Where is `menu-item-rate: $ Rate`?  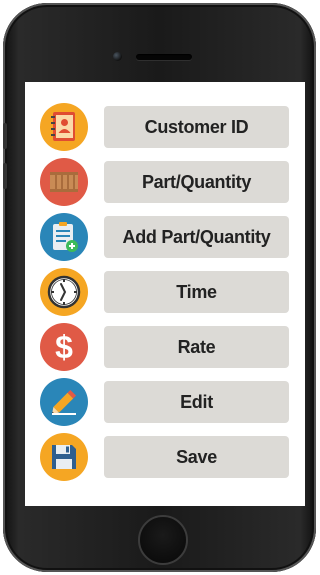
menu-item-rate: $ Rate is located at coordinates (165, 347).